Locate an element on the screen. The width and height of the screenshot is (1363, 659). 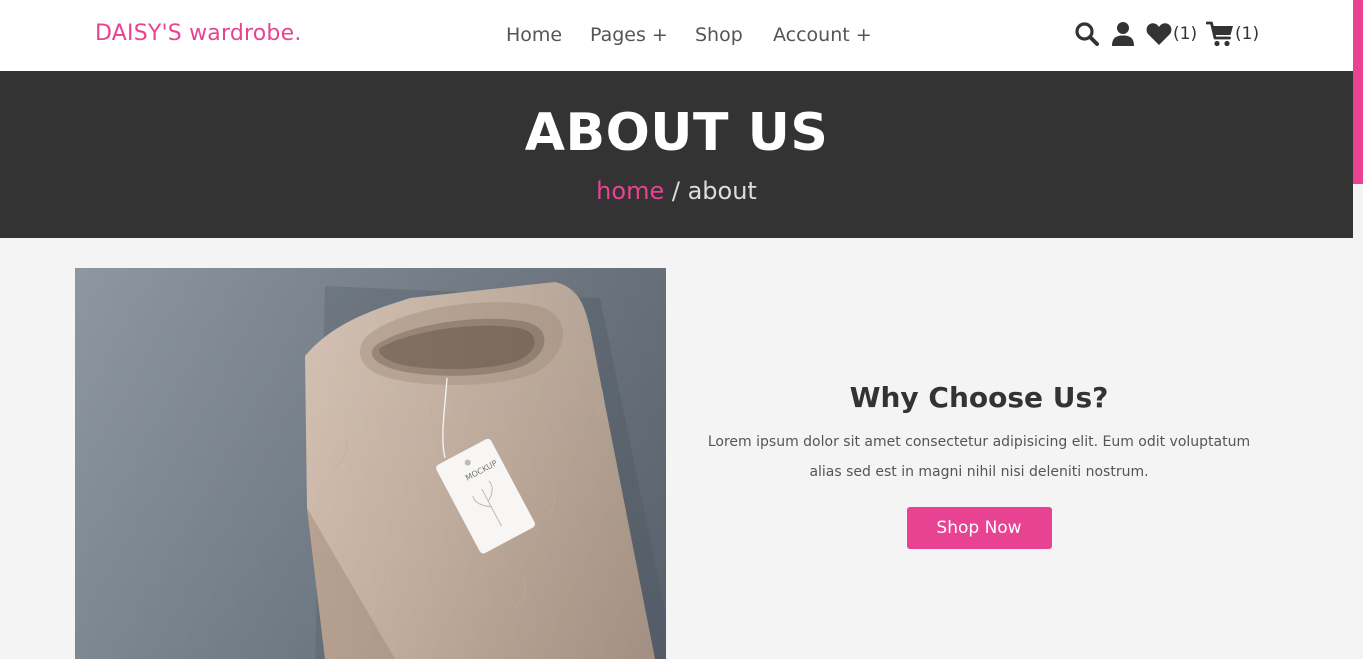
nav-home: Home is located at coordinates (534, 35).